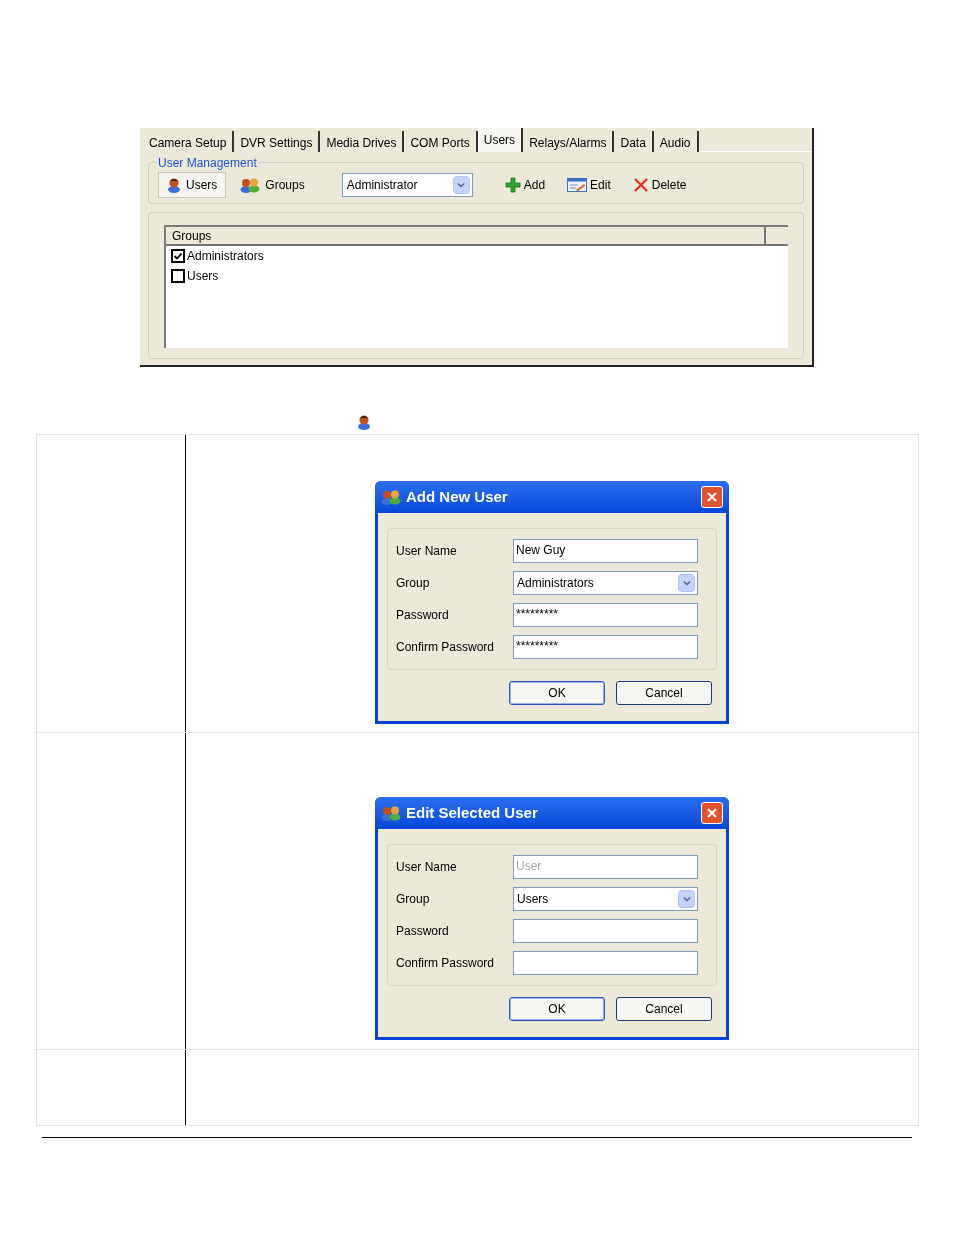 This screenshot has width=954, height=1235. What do you see at coordinates (472, 812) in the screenshot?
I see `dialog-title: Edit Selected User` at bounding box center [472, 812].